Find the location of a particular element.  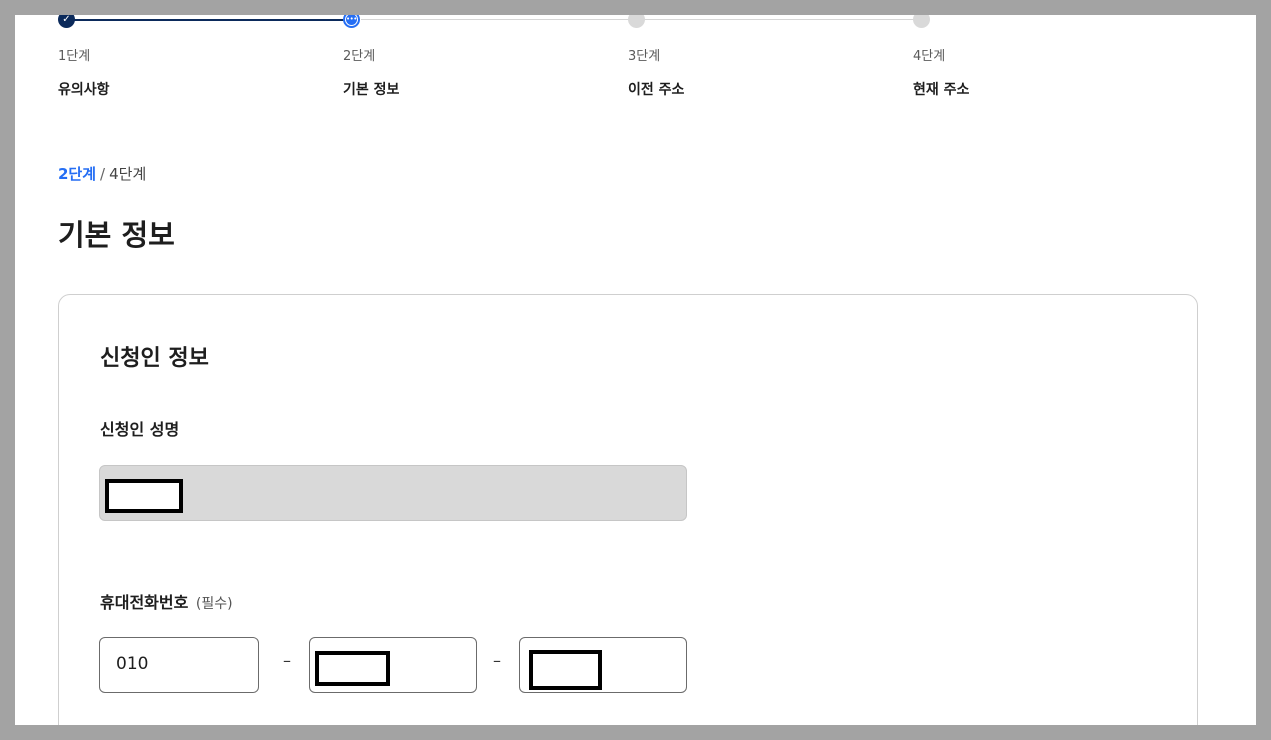

phone-label: 휴대전화번호 (필수) is located at coordinates (166, 601).